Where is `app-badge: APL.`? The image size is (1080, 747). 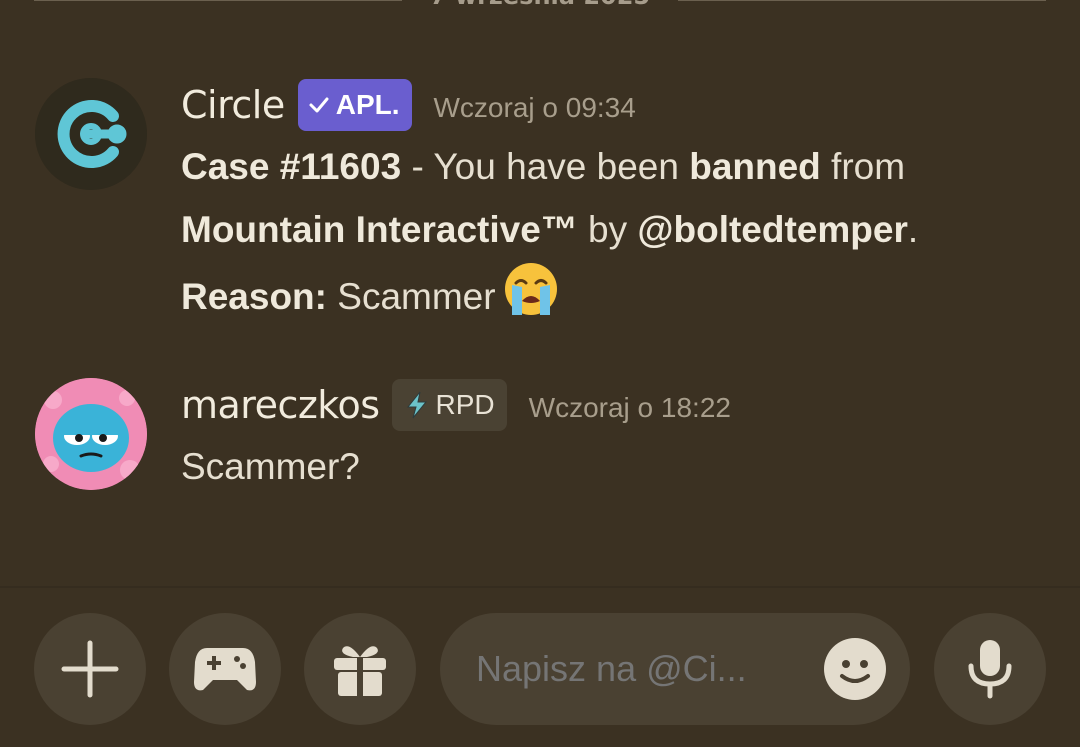
app-badge: APL. is located at coordinates (354, 105).